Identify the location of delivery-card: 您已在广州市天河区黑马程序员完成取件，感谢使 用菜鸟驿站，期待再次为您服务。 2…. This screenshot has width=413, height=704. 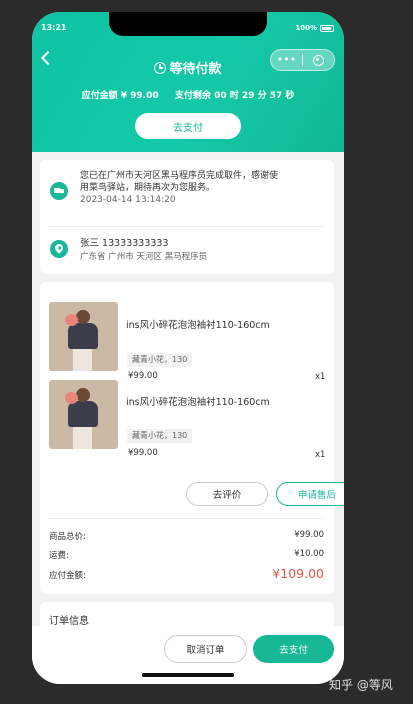
(187, 217).